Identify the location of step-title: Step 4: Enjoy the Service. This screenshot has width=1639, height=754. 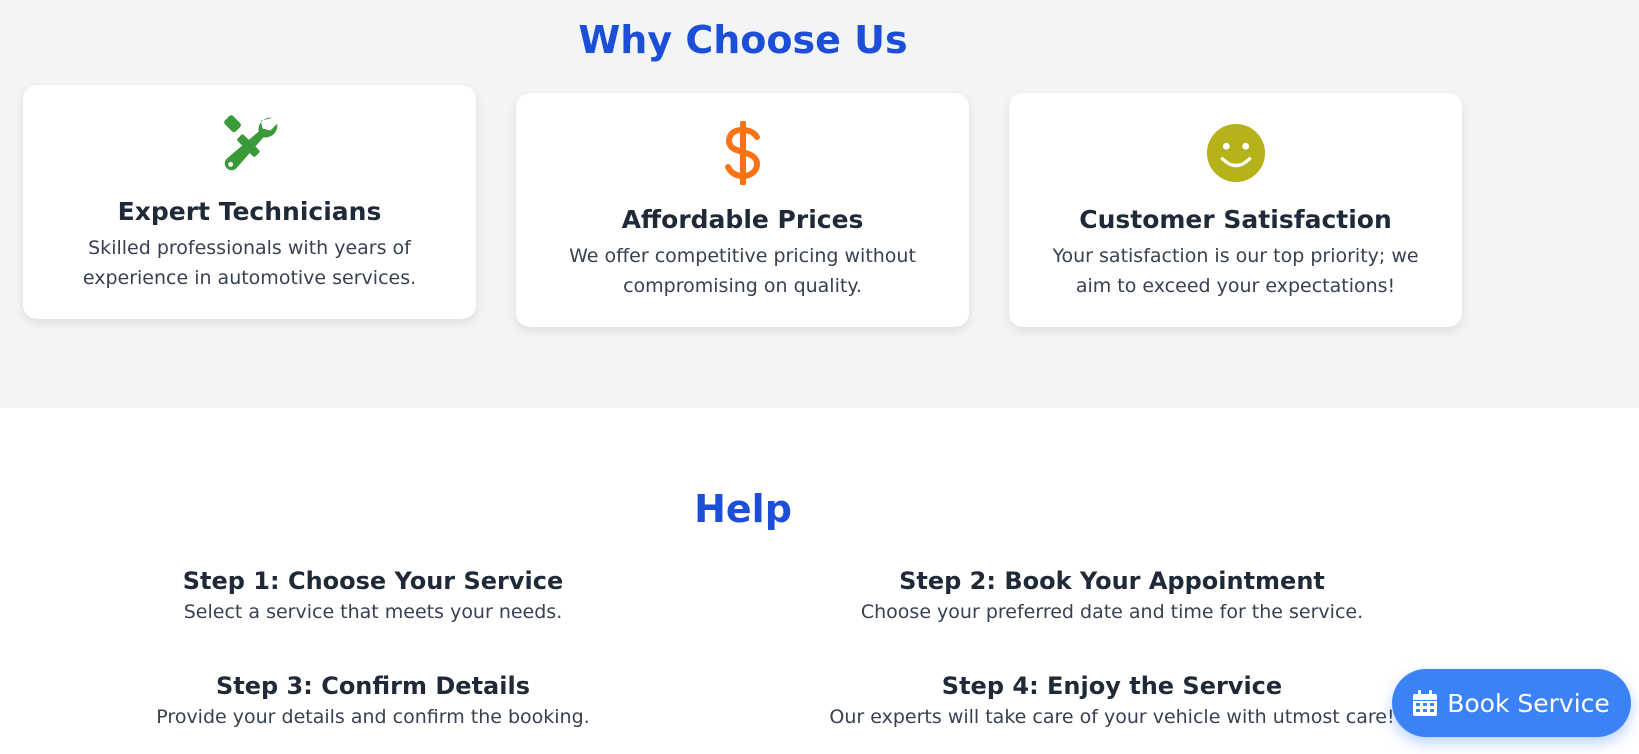
(1112, 686).